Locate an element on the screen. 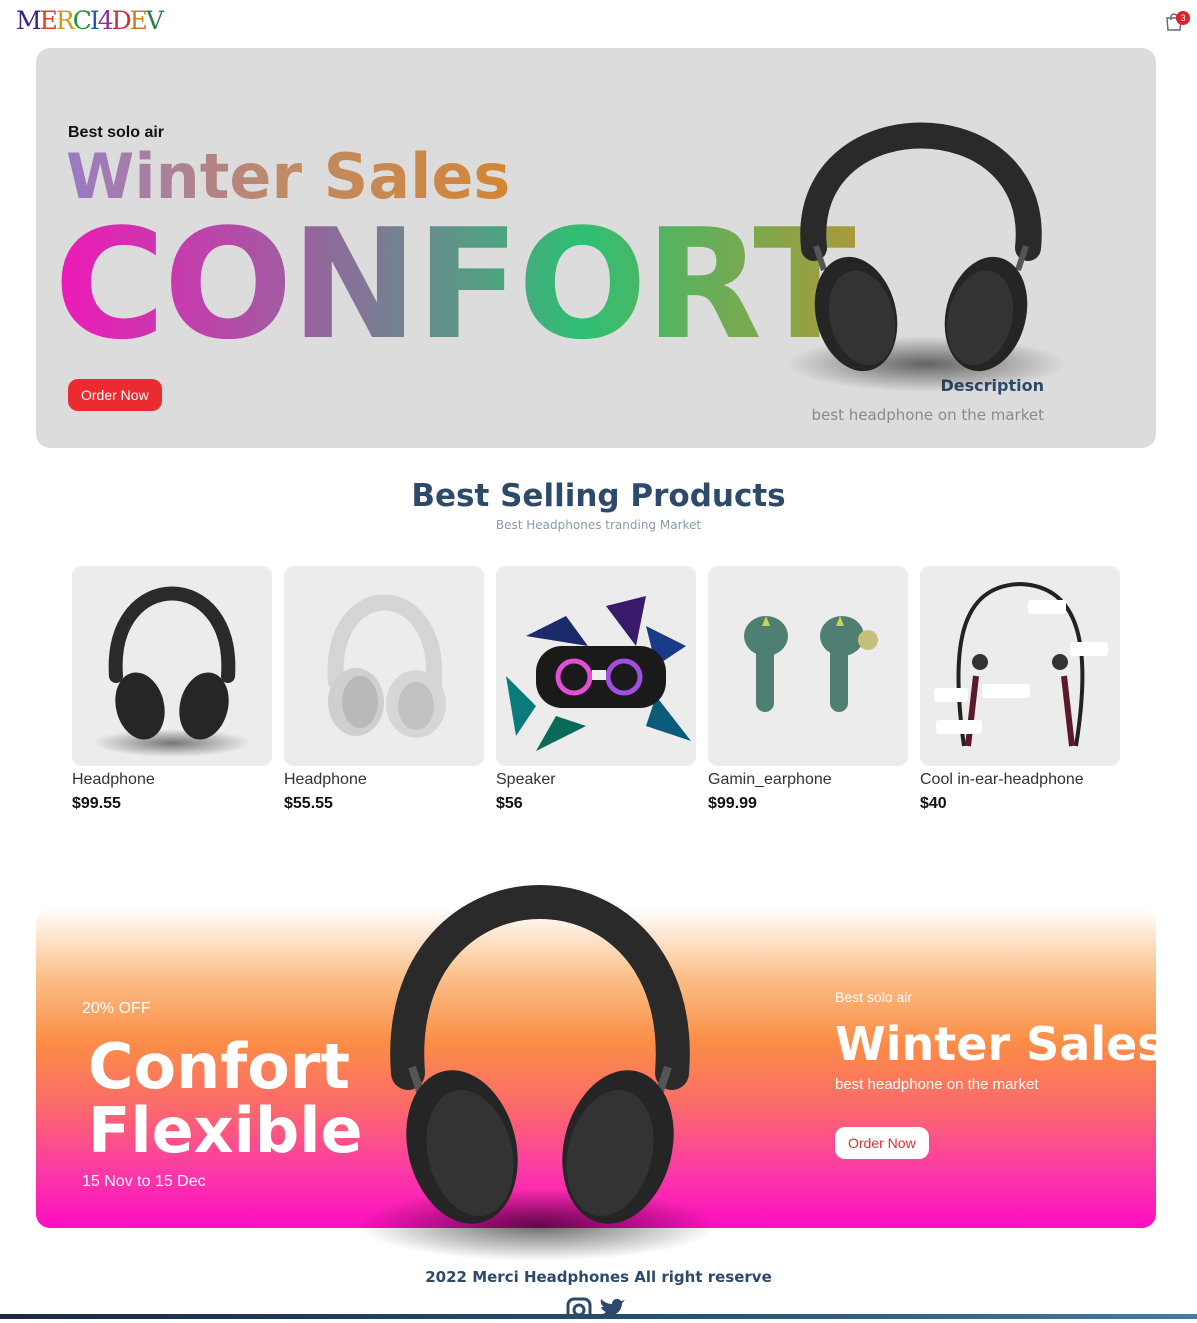  product-card: Gamin_earphone $99.99 is located at coordinates (808, 690).